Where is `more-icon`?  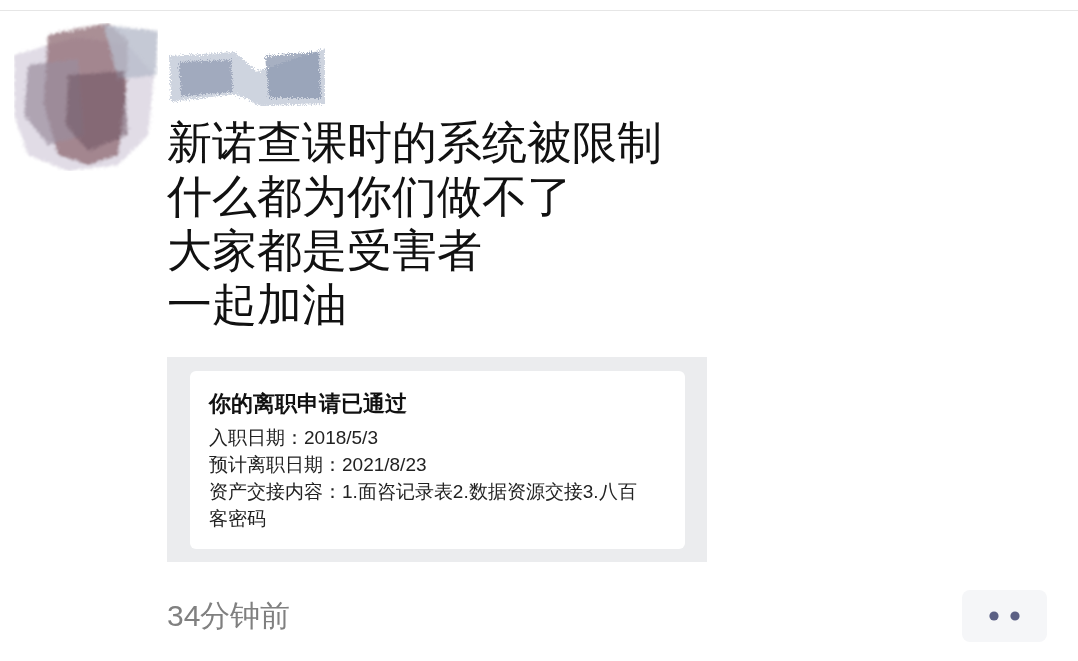
more-icon is located at coordinates (1004, 616).